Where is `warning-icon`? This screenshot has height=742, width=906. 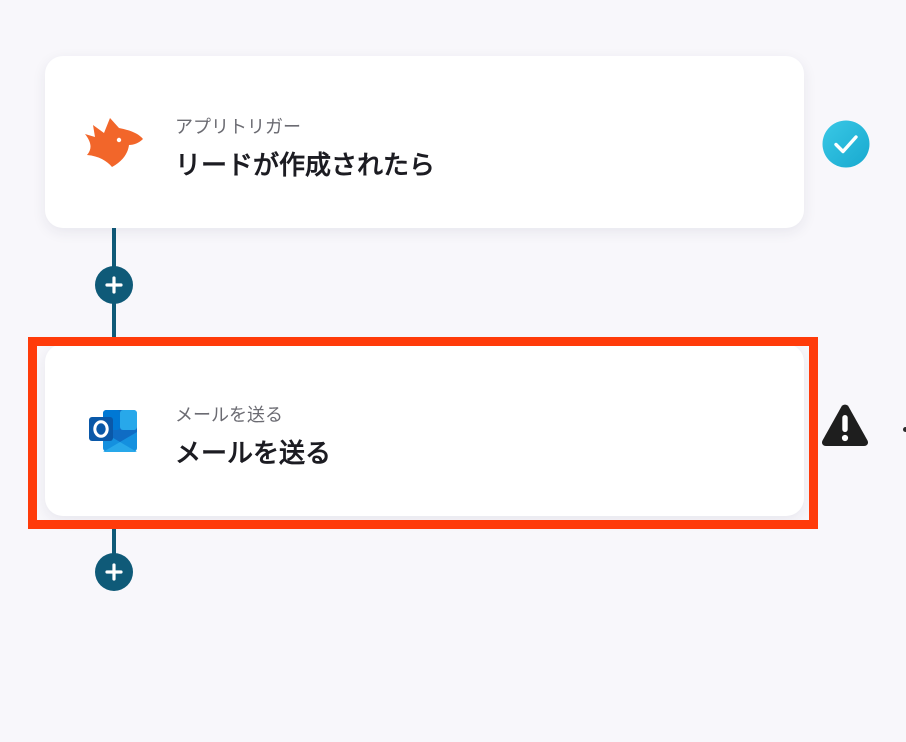
warning-icon is located at coordinates (845, 425).